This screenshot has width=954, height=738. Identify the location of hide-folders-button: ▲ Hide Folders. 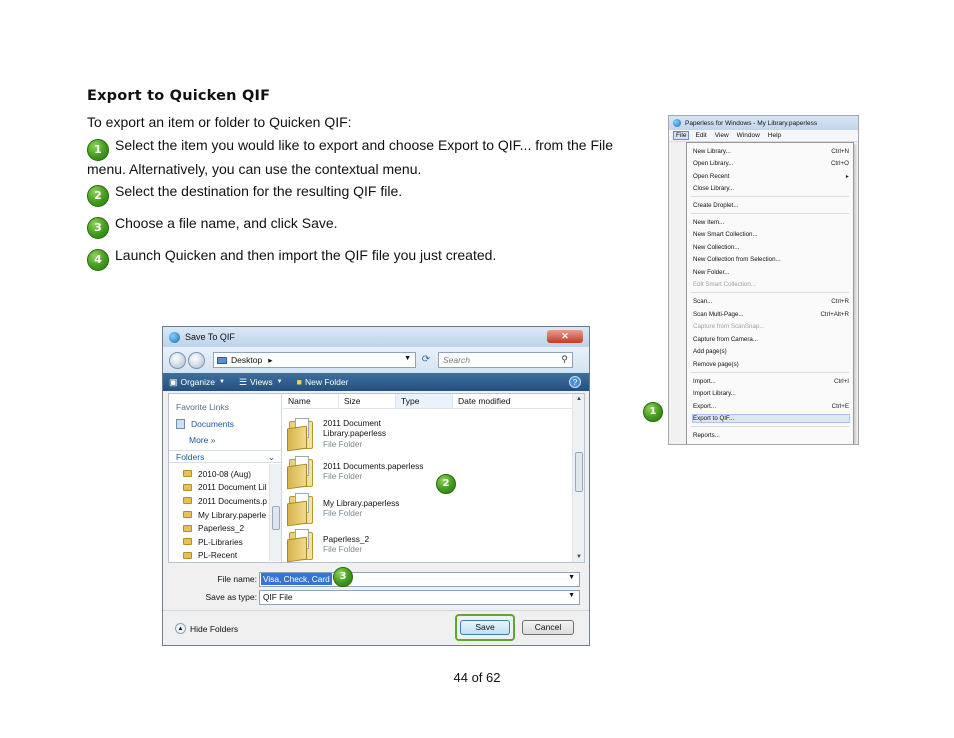
(206, 628).